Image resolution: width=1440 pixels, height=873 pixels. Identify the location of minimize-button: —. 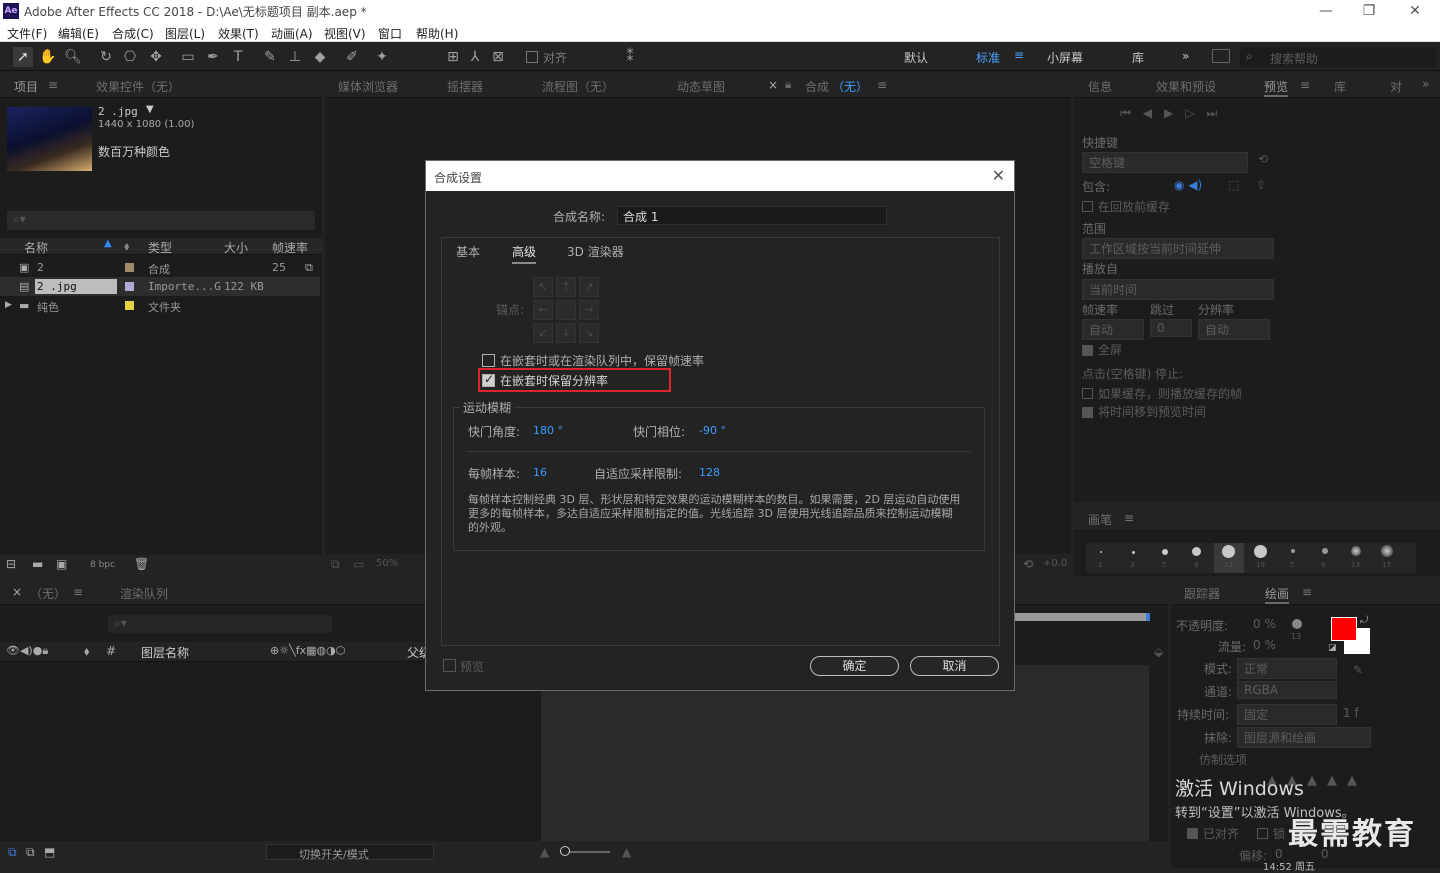
(1326, 11).